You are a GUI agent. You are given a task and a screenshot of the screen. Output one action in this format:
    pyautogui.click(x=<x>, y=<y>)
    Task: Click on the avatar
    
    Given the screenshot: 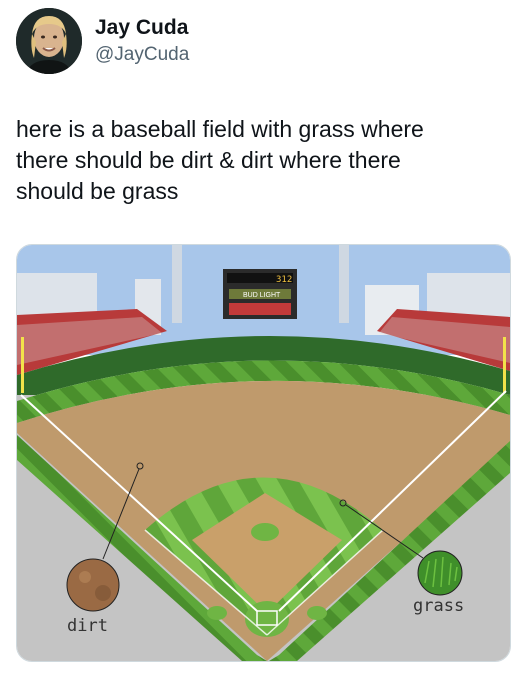 What is the action you would take?
    pyautogui.click(x=49, y=41)
    